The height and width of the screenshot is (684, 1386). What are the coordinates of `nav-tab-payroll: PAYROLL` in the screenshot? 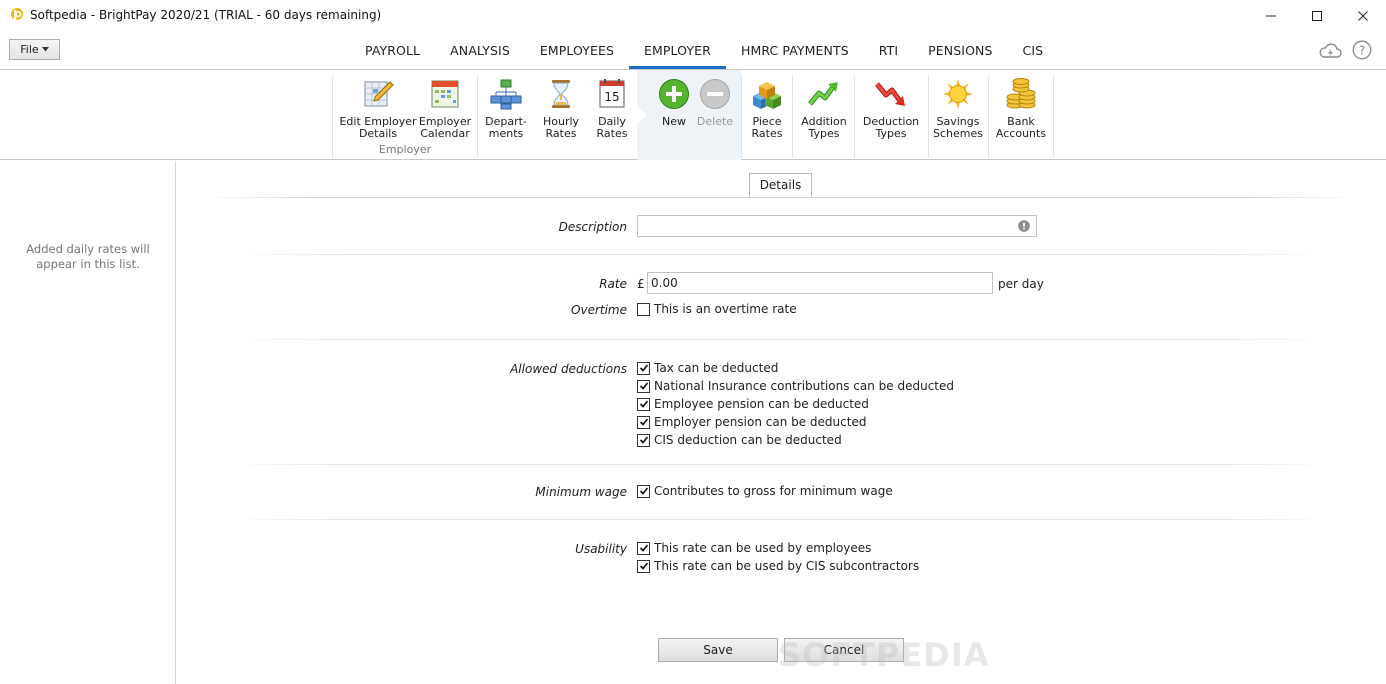 It's located at (392, 52).